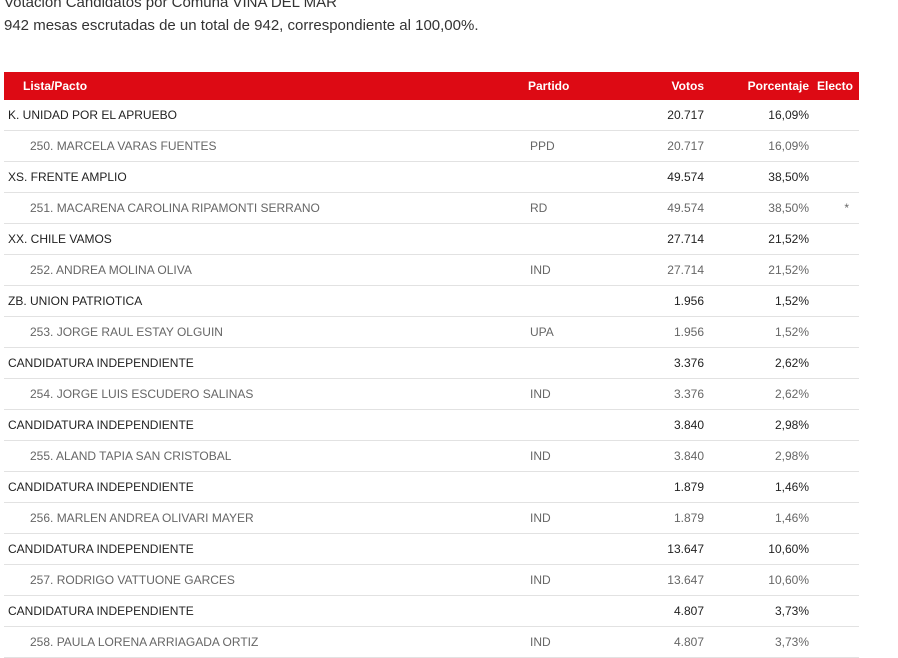 The image size is (898, 658). What do you see at coordinates (266, 270) in the screenshot?
I see `candidate-name: 252. ANDREA MOLINA OLIVA` at bounding box center [266, 270].